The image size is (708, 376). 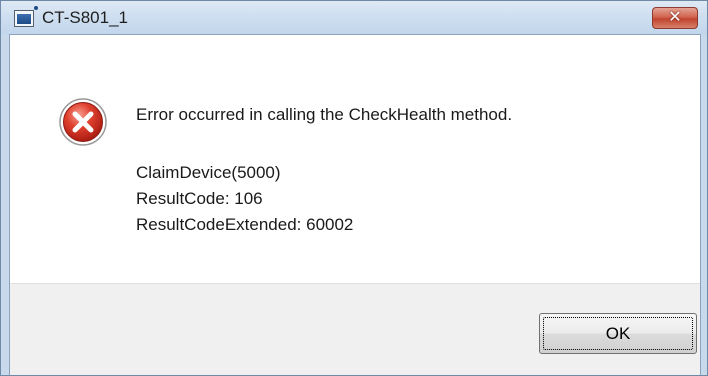 I want to click on ok-button: OK, so click(x=618, y=333).